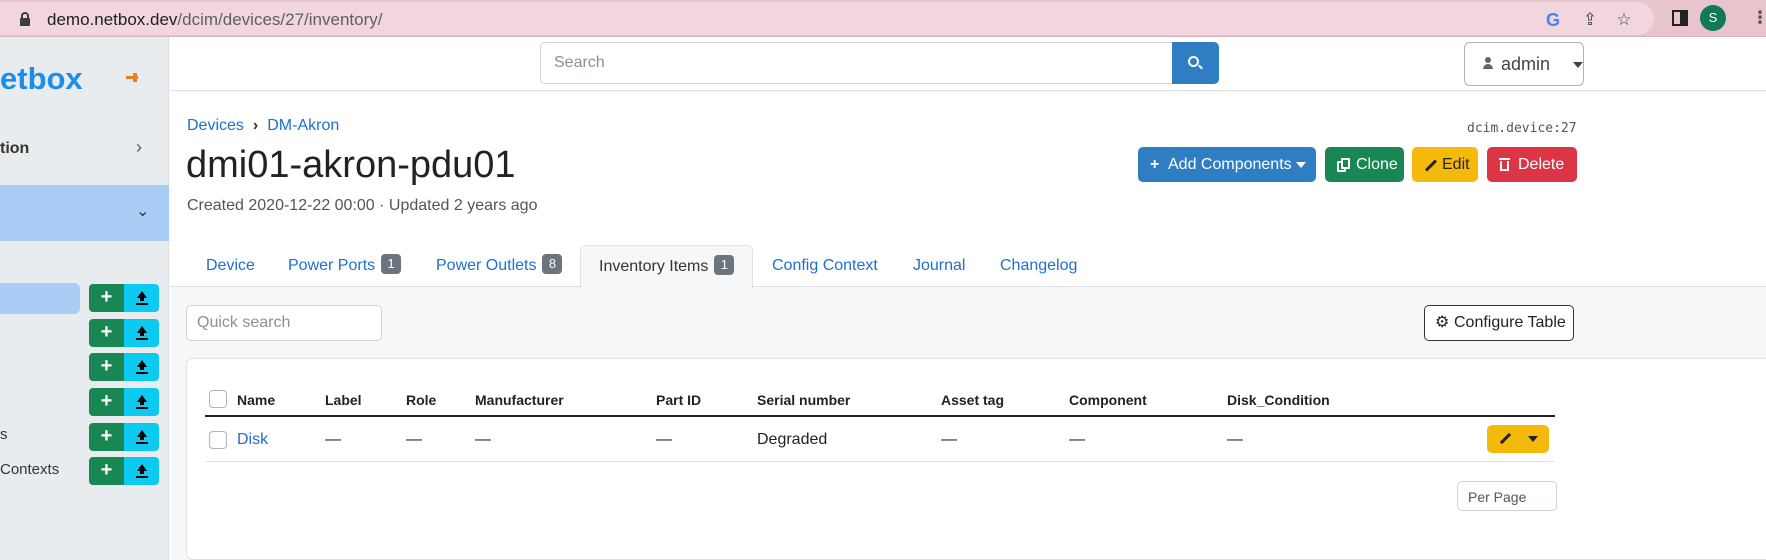 This screenshot has width=1766, height=560. Describe the element at coordinates (1522, 128) in the screenshot. I see `object-identifier: dcim.device:27` at that location.